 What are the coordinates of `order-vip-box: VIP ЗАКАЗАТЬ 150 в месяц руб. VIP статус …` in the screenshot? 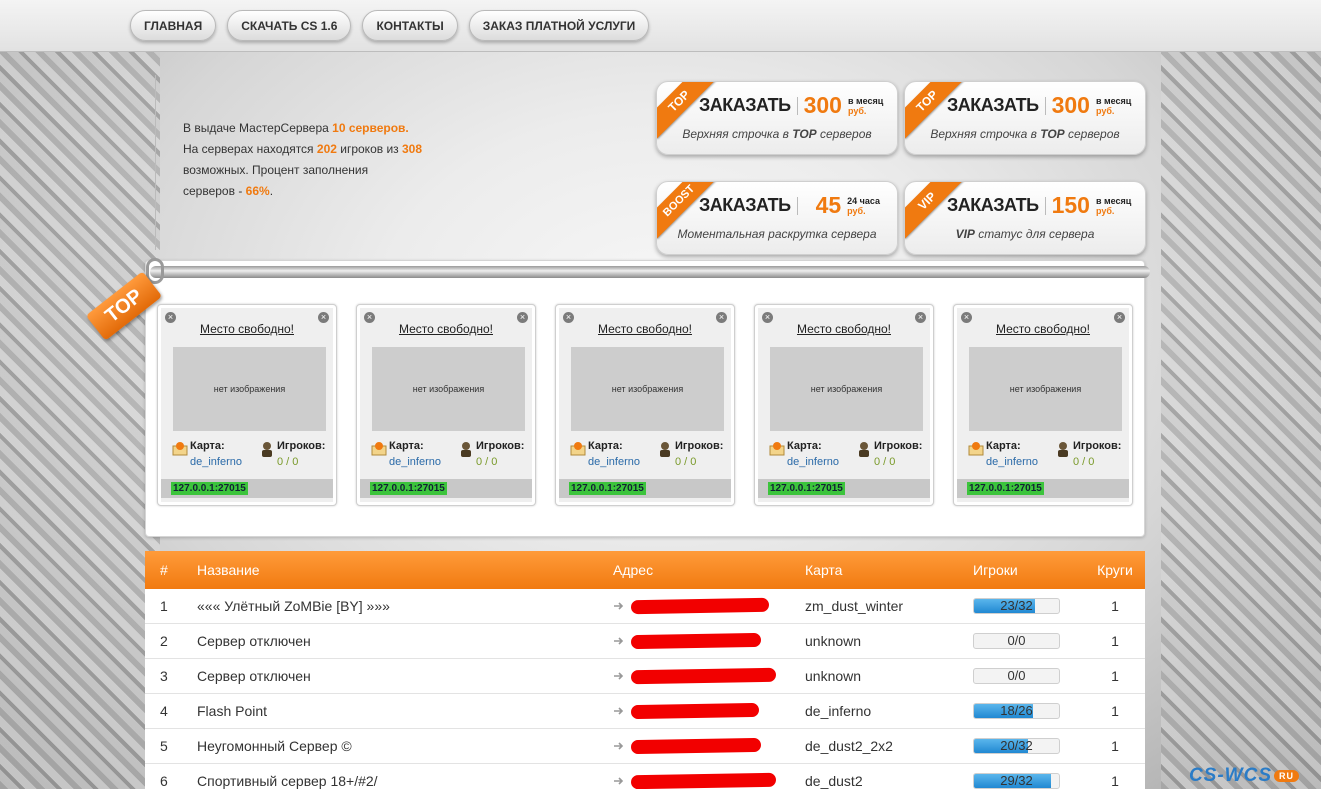 It's located at (1025, 218).